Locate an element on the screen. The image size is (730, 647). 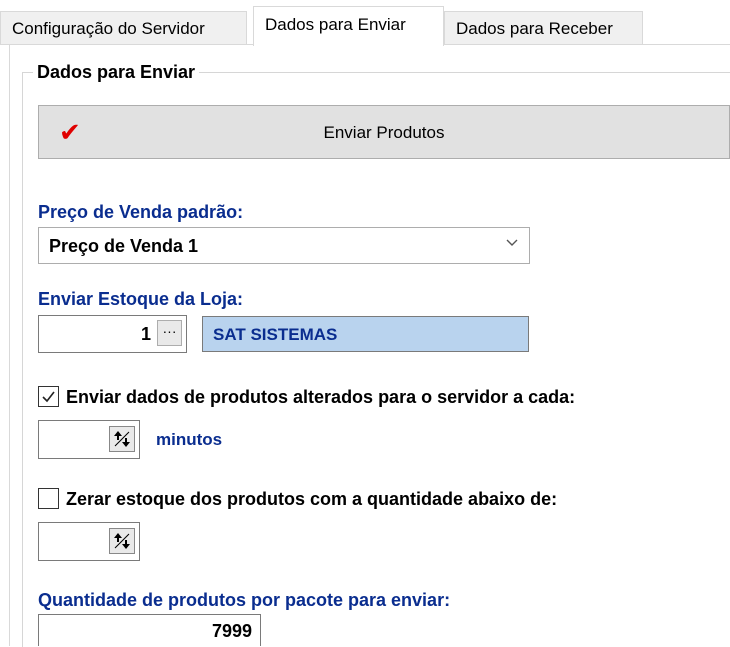
store-name-value: SAT SISTEMAS is located at coordinates (275, 334).